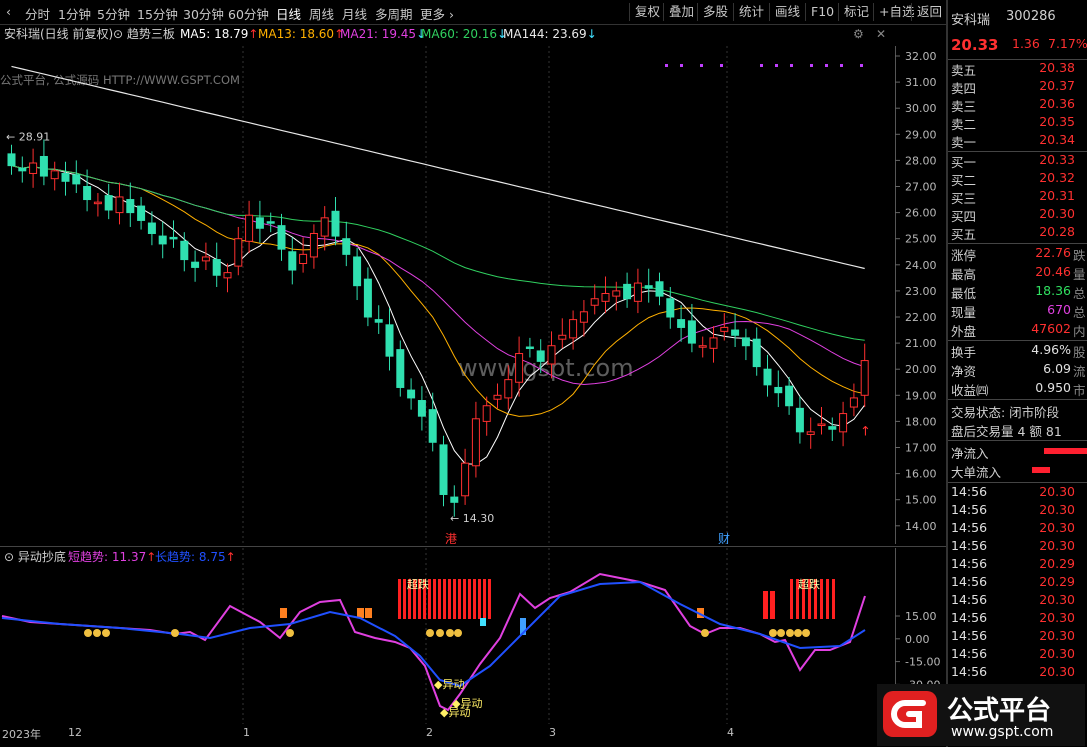 The image size is (1087, 747). Describe the element at coordinates (858, 34) in the screenshot. I see `settings-gear-icon: ⚙` at that location.